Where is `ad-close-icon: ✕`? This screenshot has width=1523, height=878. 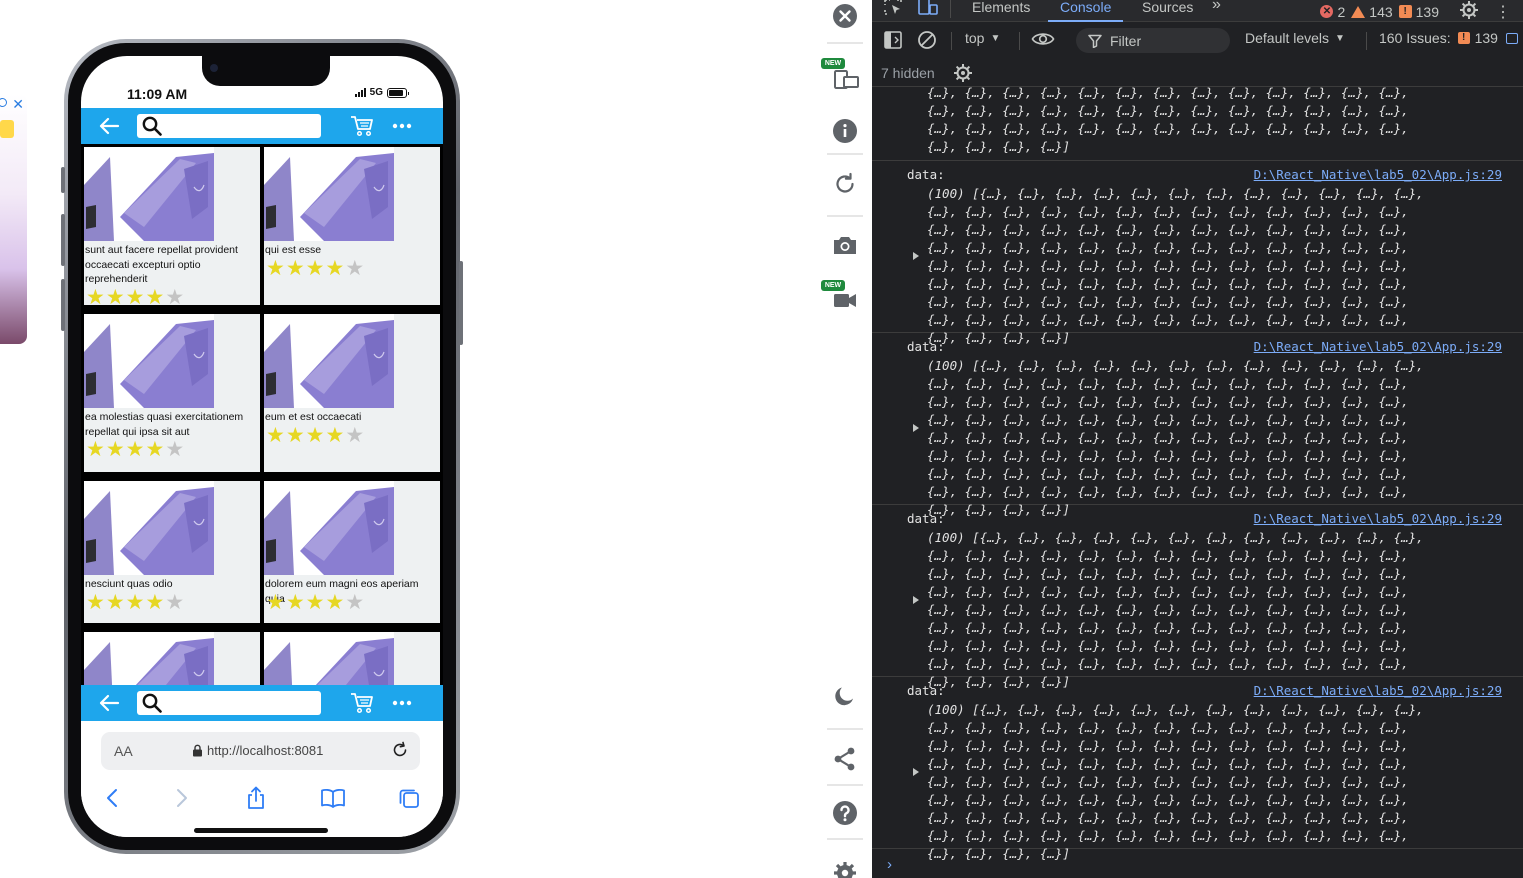 ad-close-icon: ✕ is located at coordinates (18, 104).